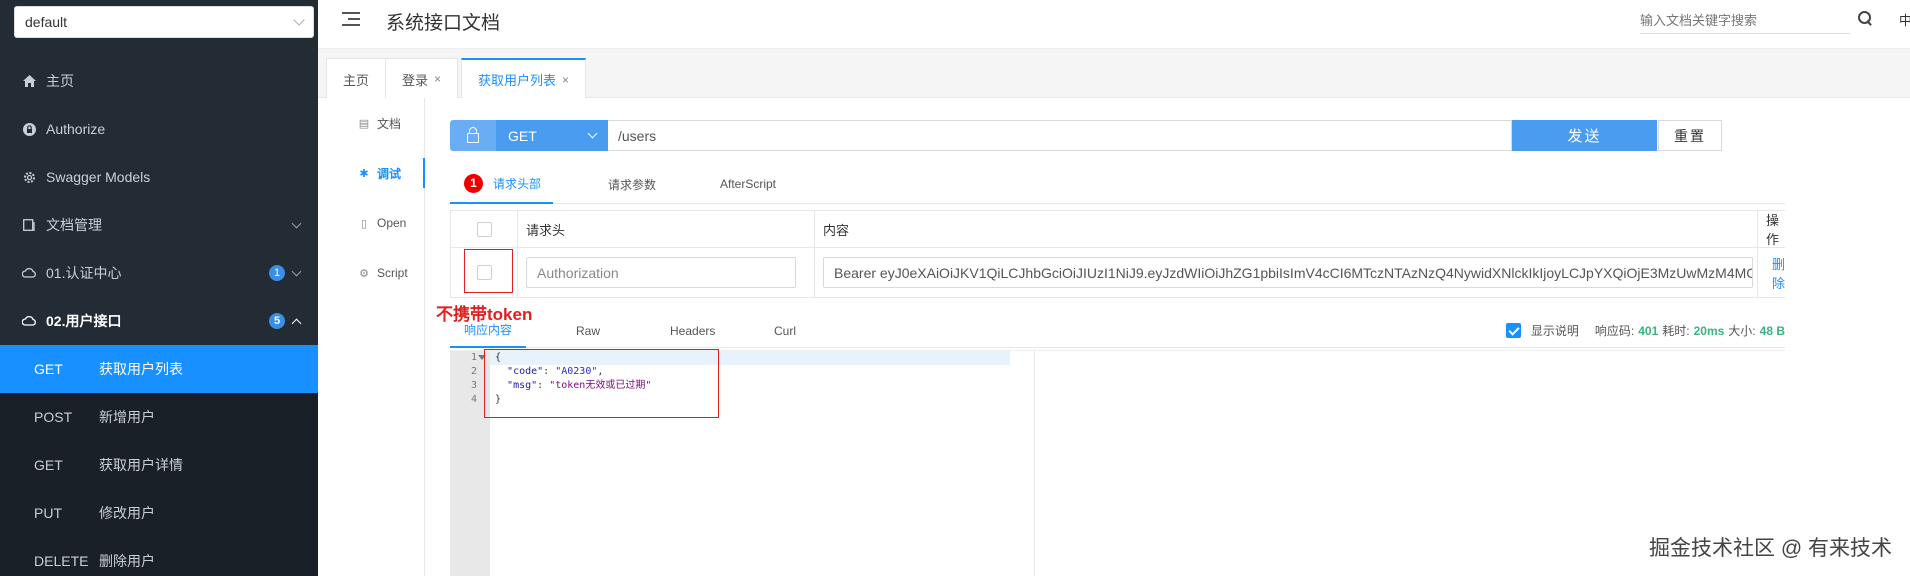 This screenshot has width=1910, height=576. What do you see at coordinates (1648, 330) in the screenshot?
I see `status-code: 401` at bounding box center [1648, 330].